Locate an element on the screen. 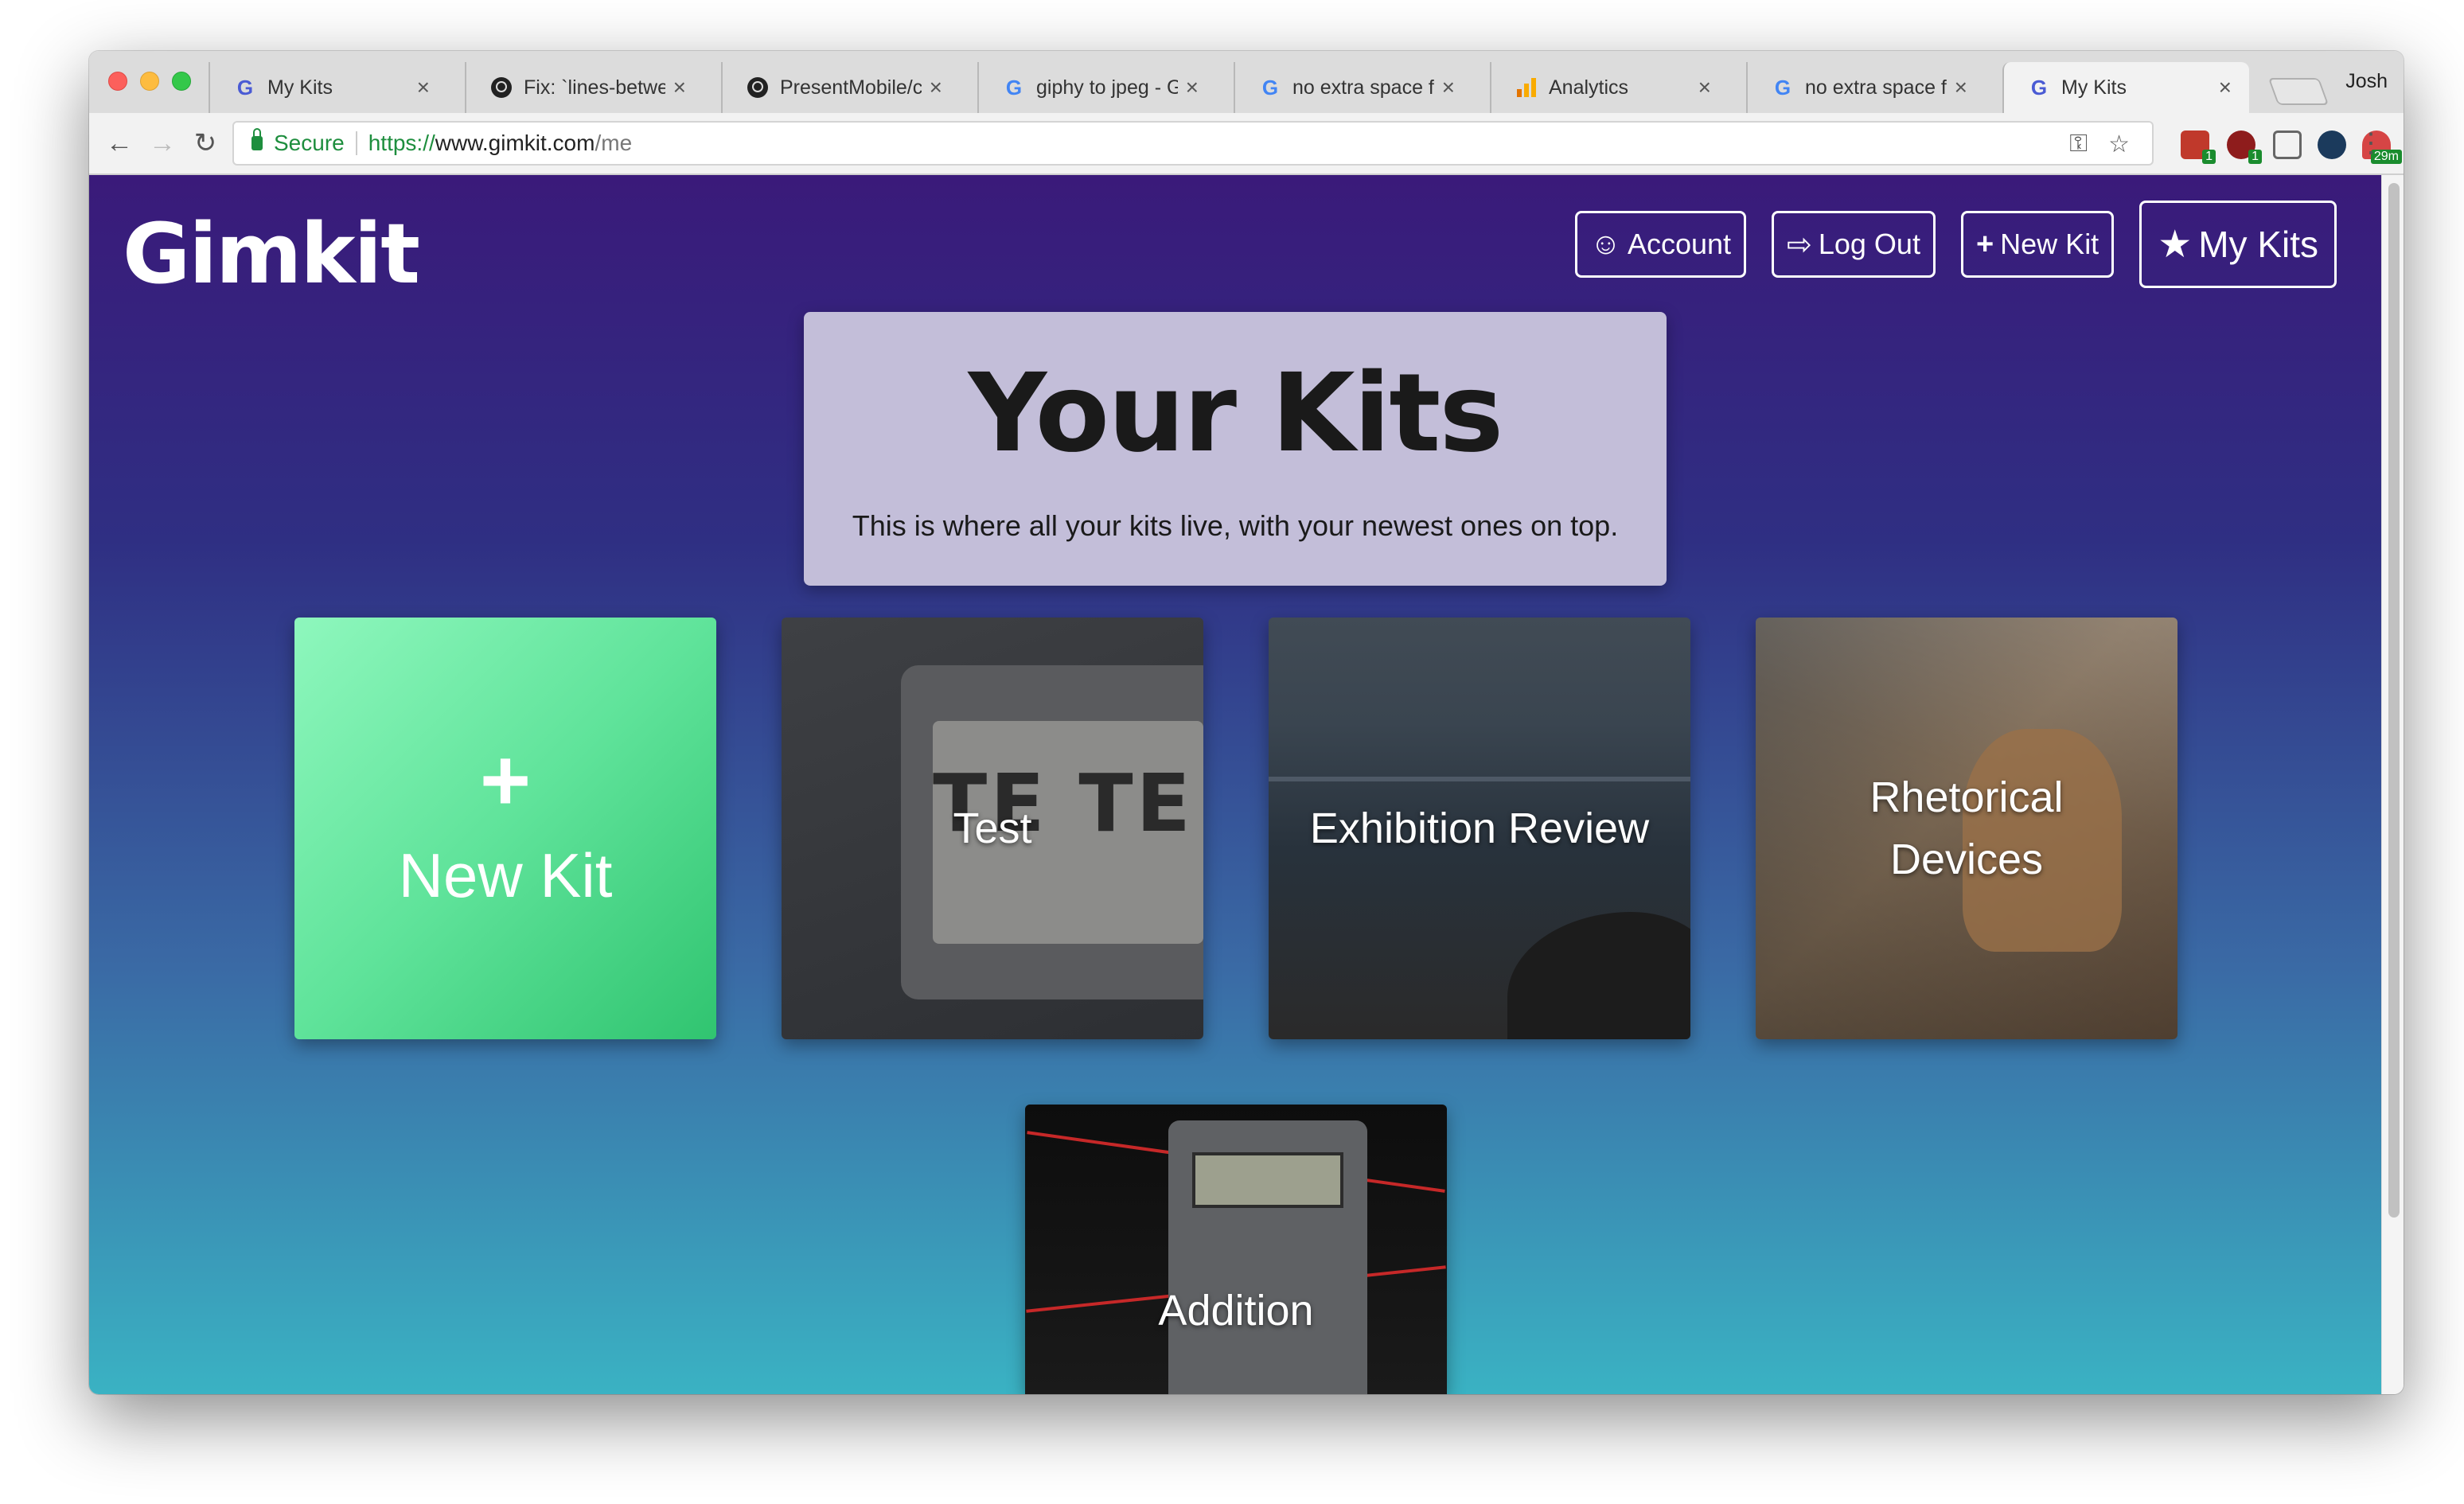 The height and width of the screenshot is (1504, 2464). new-kit-nav-button: + New Kit is located at coordinates (2037, 244).